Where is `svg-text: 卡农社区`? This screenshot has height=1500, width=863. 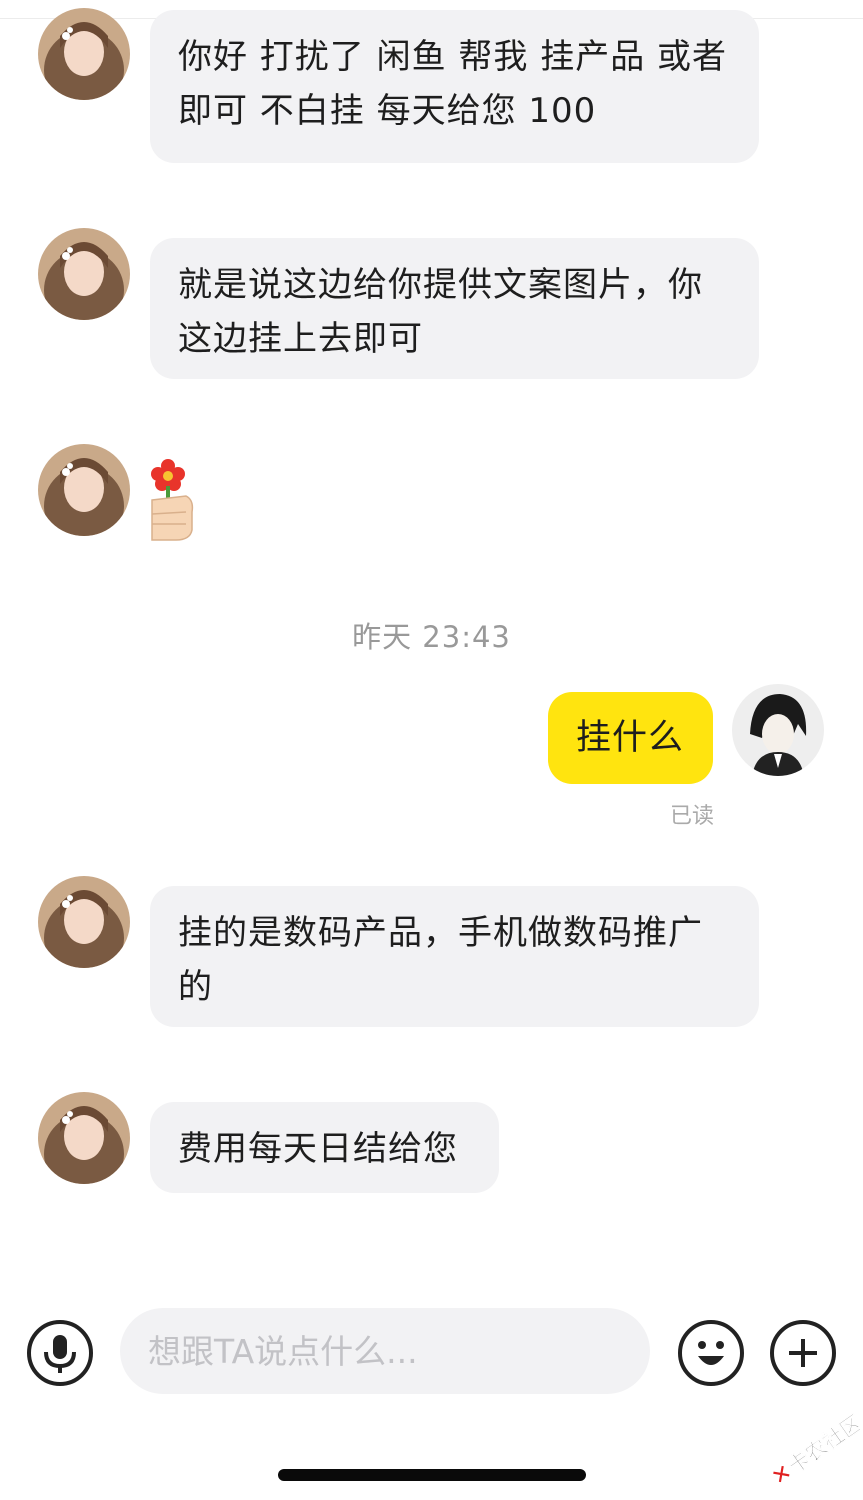
svg-text: 卡农社区 is located at coordinates (822, 1445).